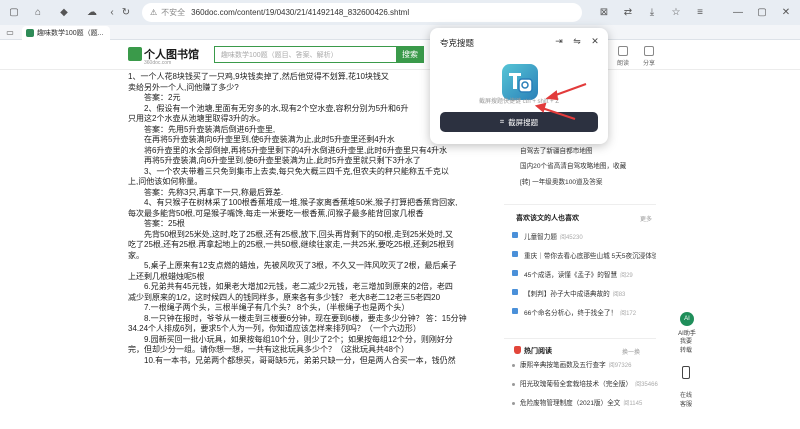  What do you see at coordinates (569, 90) in the screenshot?
I see `arrow-to-hint` at bounding box center [569, 90].